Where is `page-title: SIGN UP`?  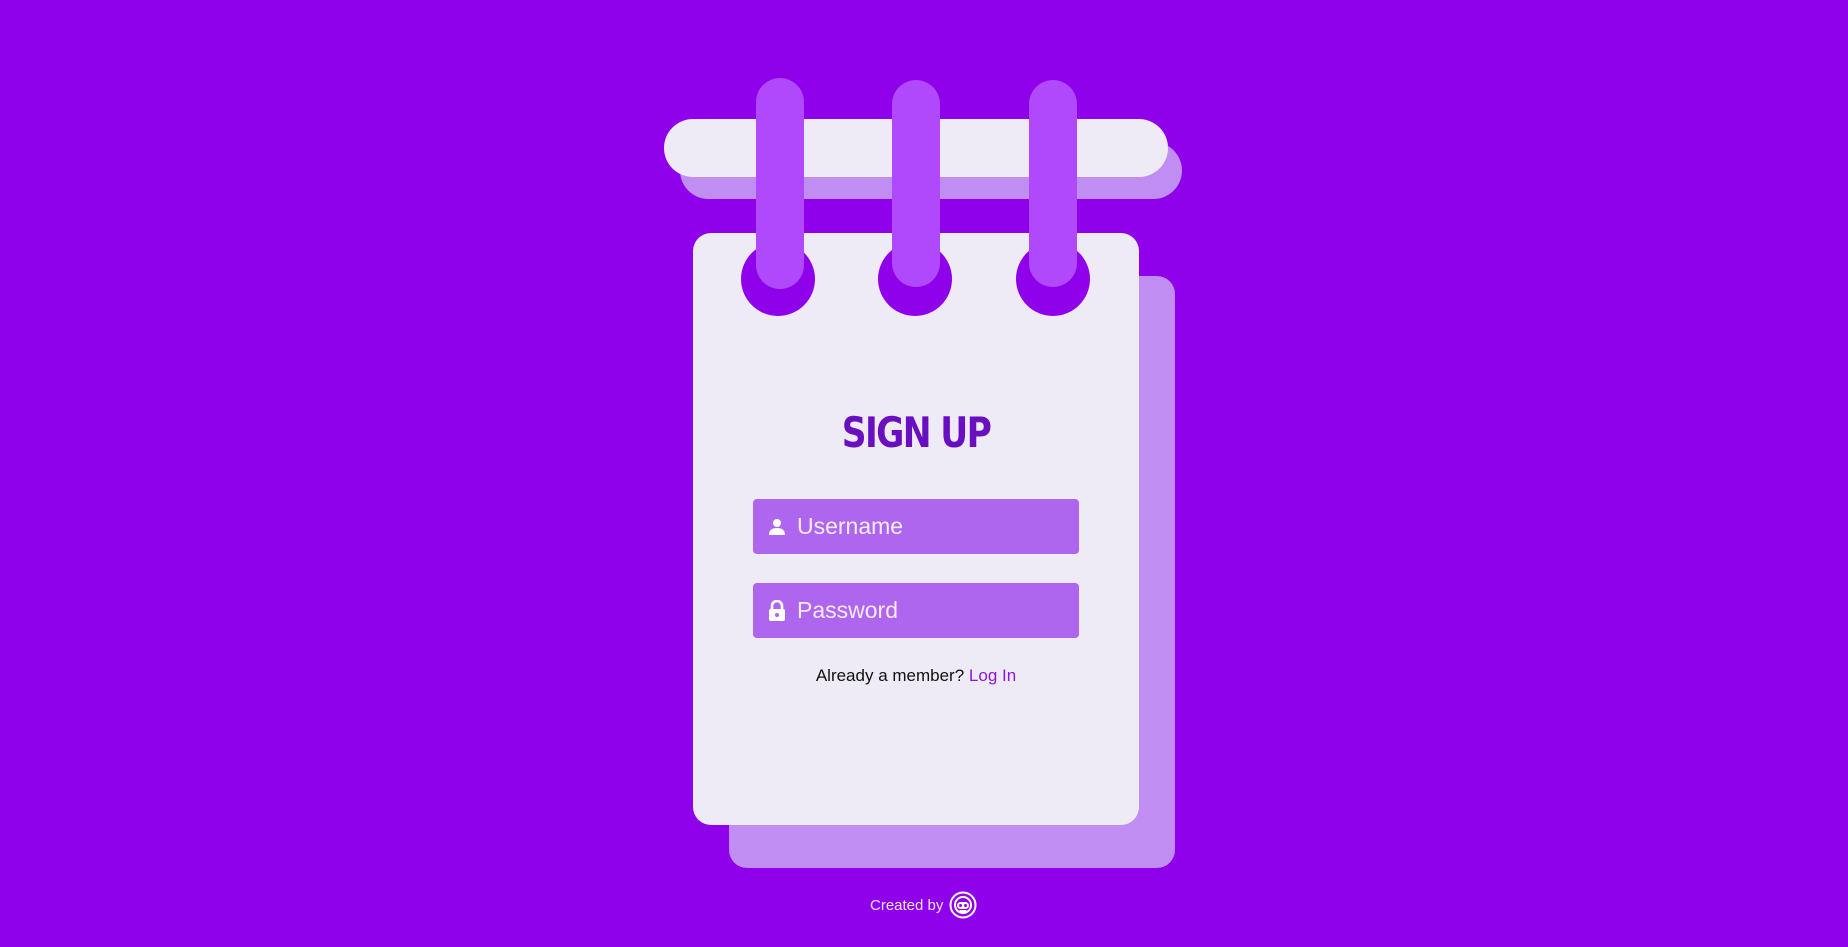 page-title: SIGN UP is located at coordinates (916, 432).